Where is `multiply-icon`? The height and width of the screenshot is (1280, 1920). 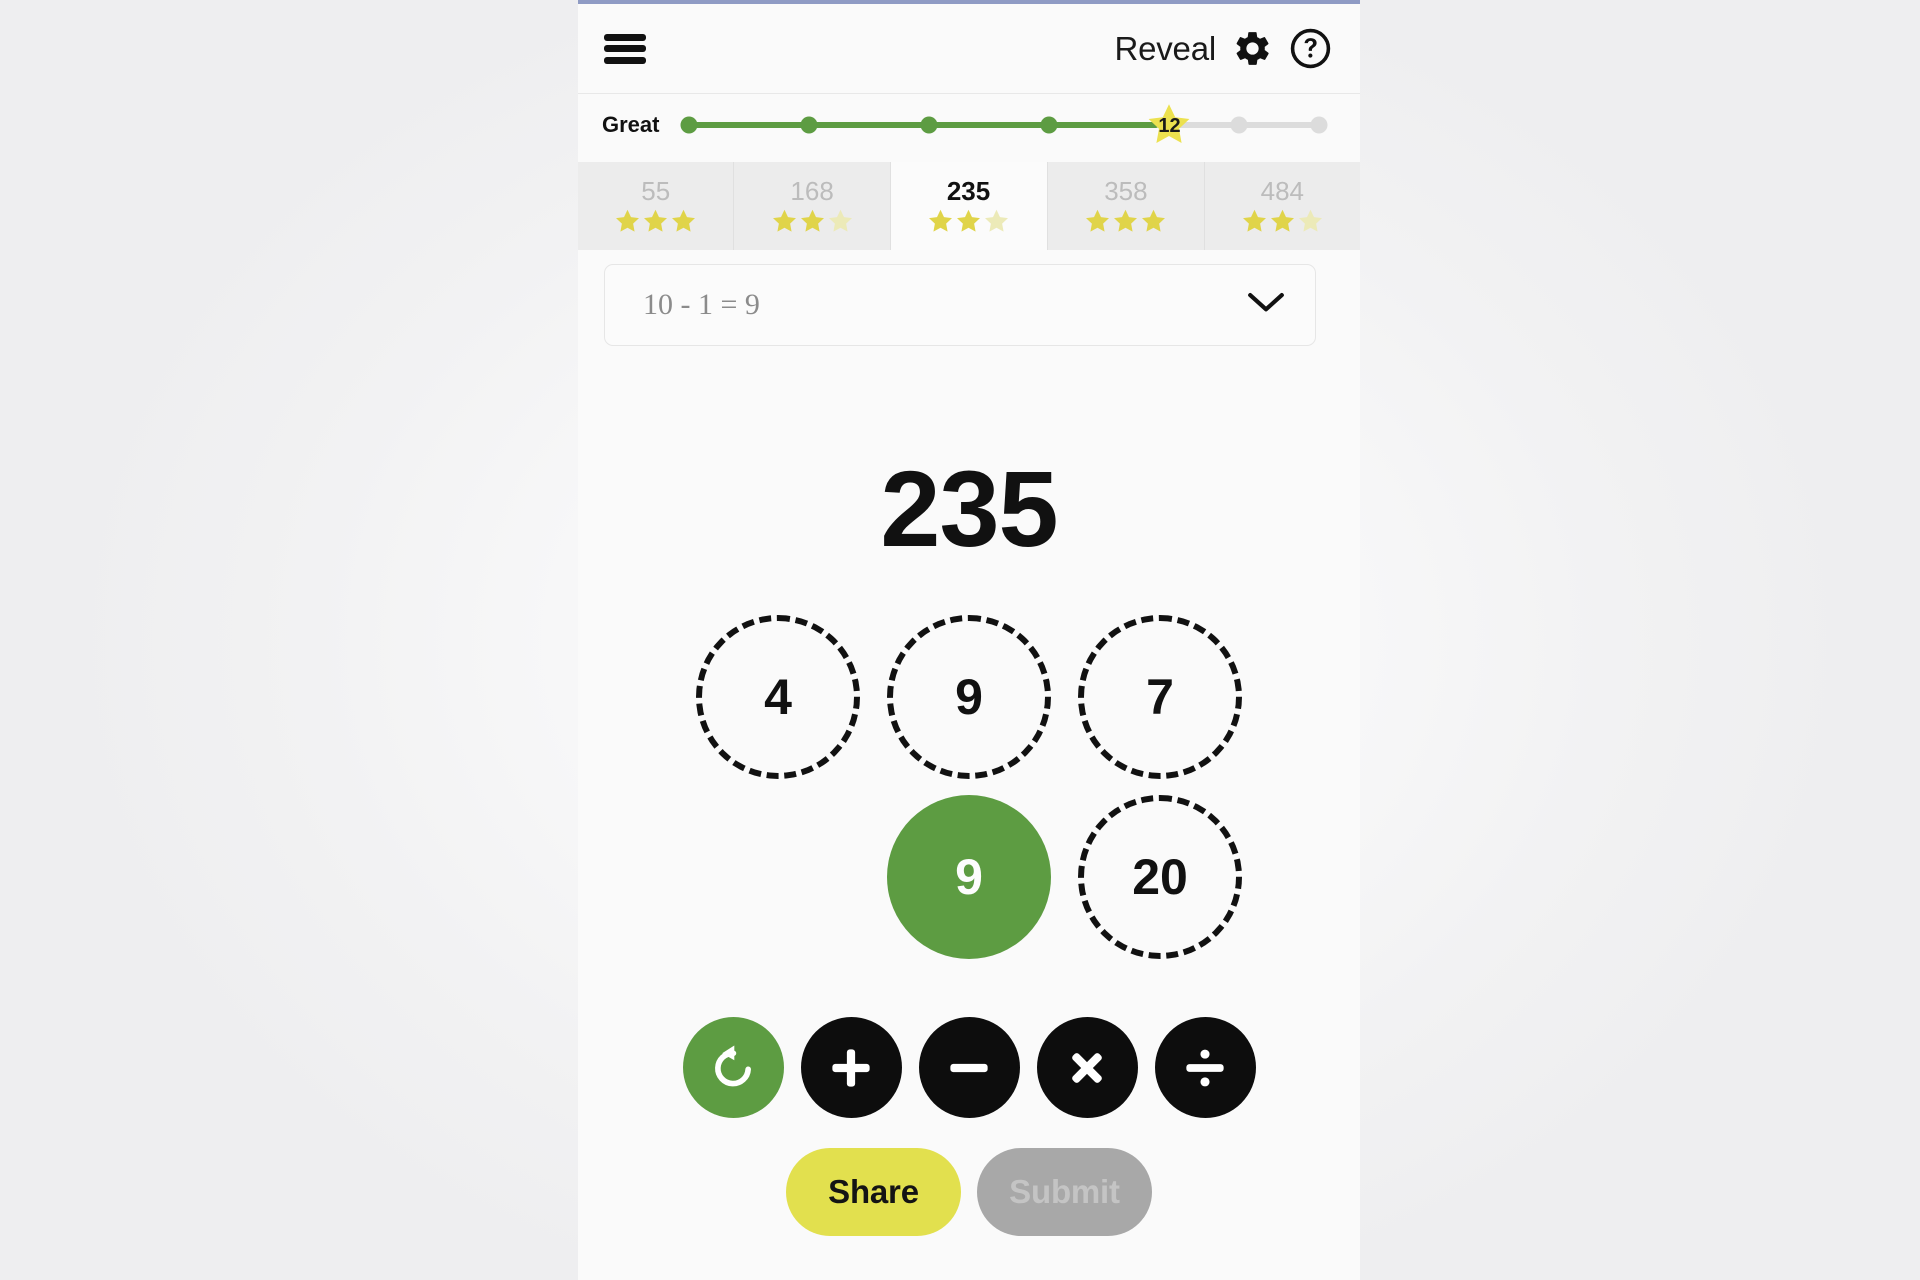
multiply-icon is located at coordinates (1087, 1067).